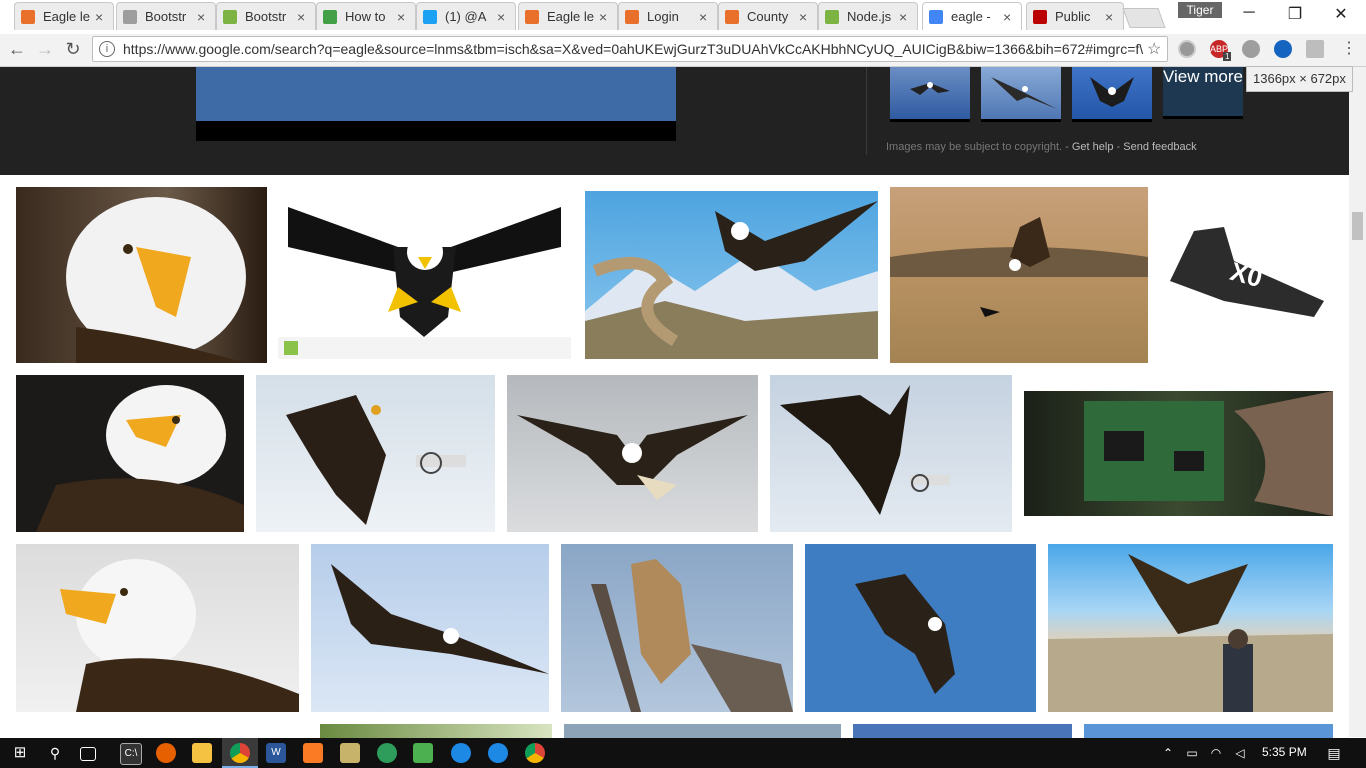 The image size is (1366, 768). I want to click on volume-icon: ◁, so click(1240, 753).